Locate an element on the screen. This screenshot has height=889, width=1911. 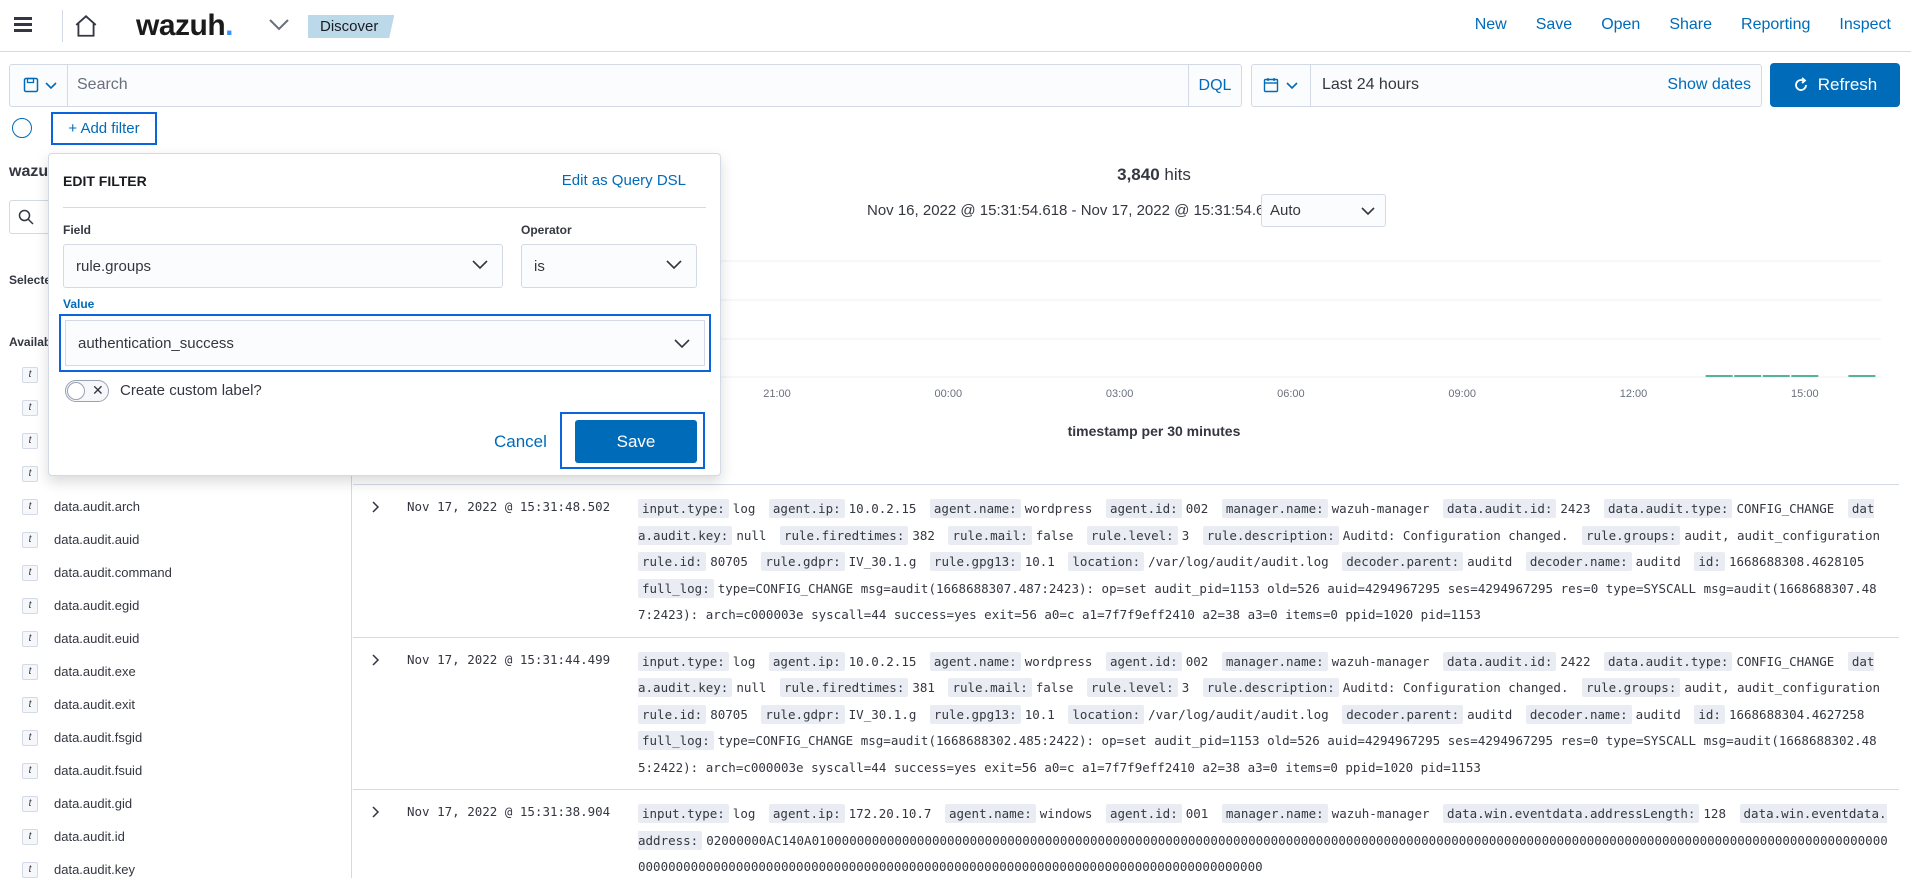
custom-label-text: Create custom label? is located at coordinates (191, 390).